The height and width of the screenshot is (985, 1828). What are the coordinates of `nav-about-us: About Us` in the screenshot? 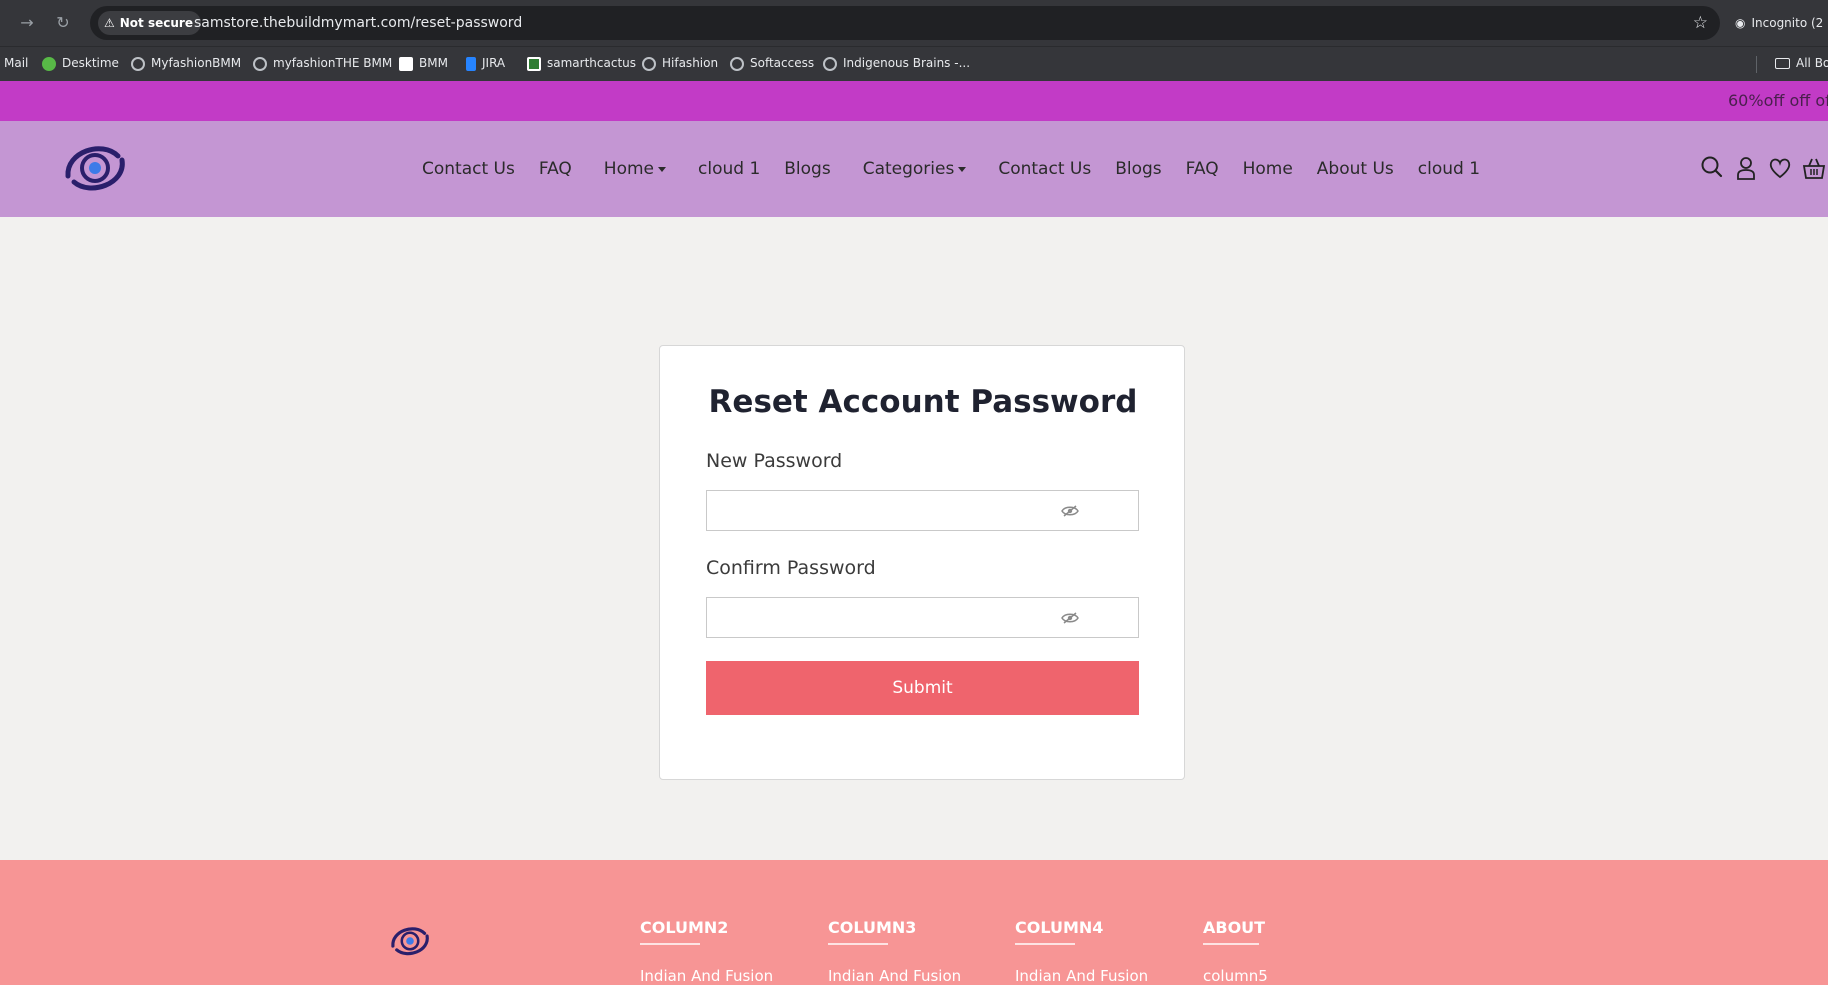 It's located at (1355, 169).